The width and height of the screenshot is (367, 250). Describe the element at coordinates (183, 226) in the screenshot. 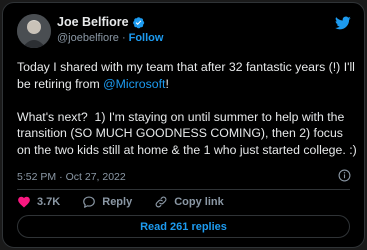

I see `read-replies-button: Read 261 replies` at that location.